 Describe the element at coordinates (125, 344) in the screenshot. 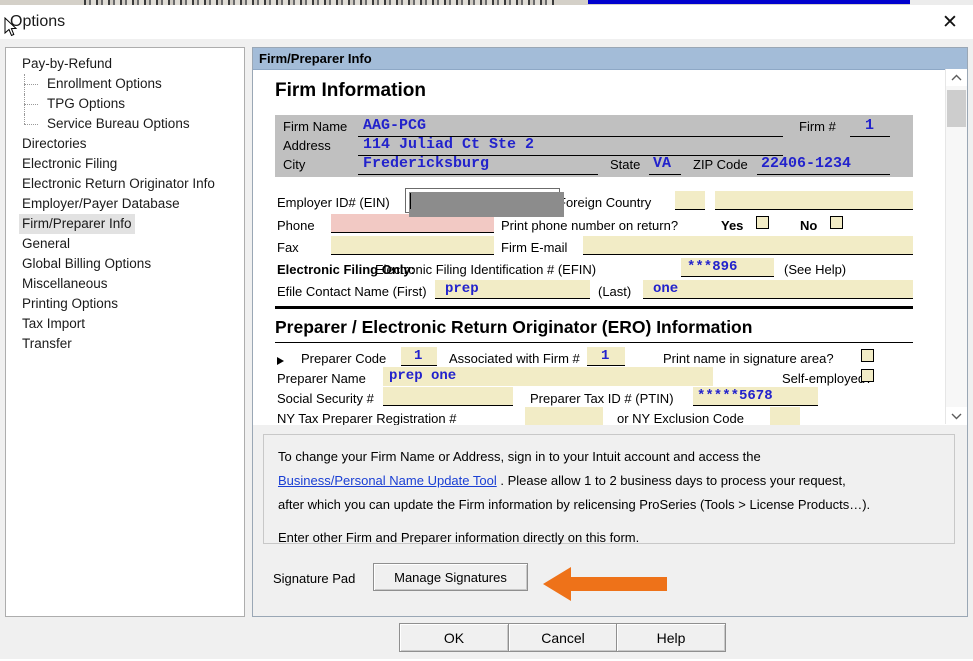

I see `sidebar-item-transfer: Transfer` at that location.